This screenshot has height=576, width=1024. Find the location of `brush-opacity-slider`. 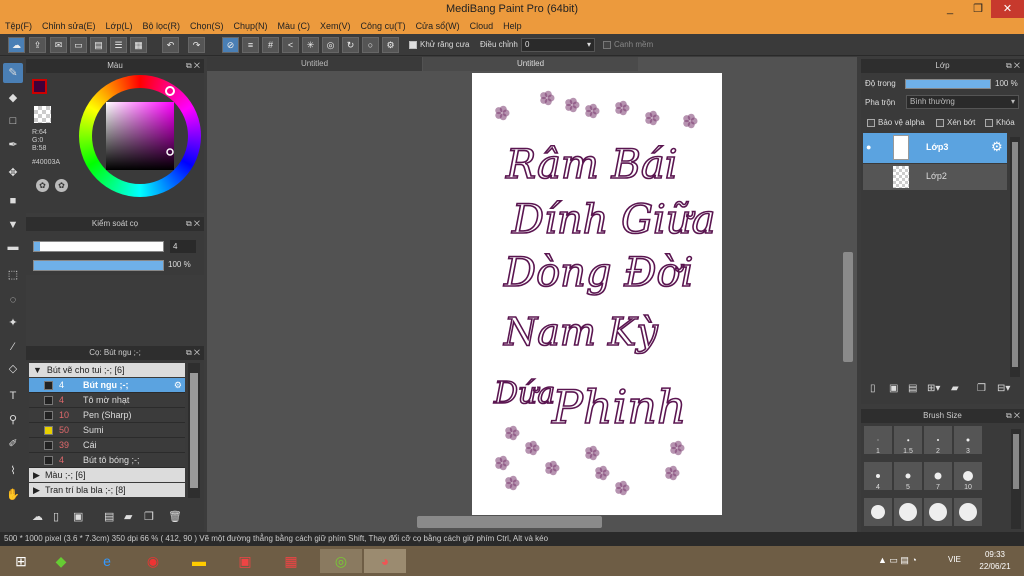

brush-opacity-slider is located at coordinates (98, 265).